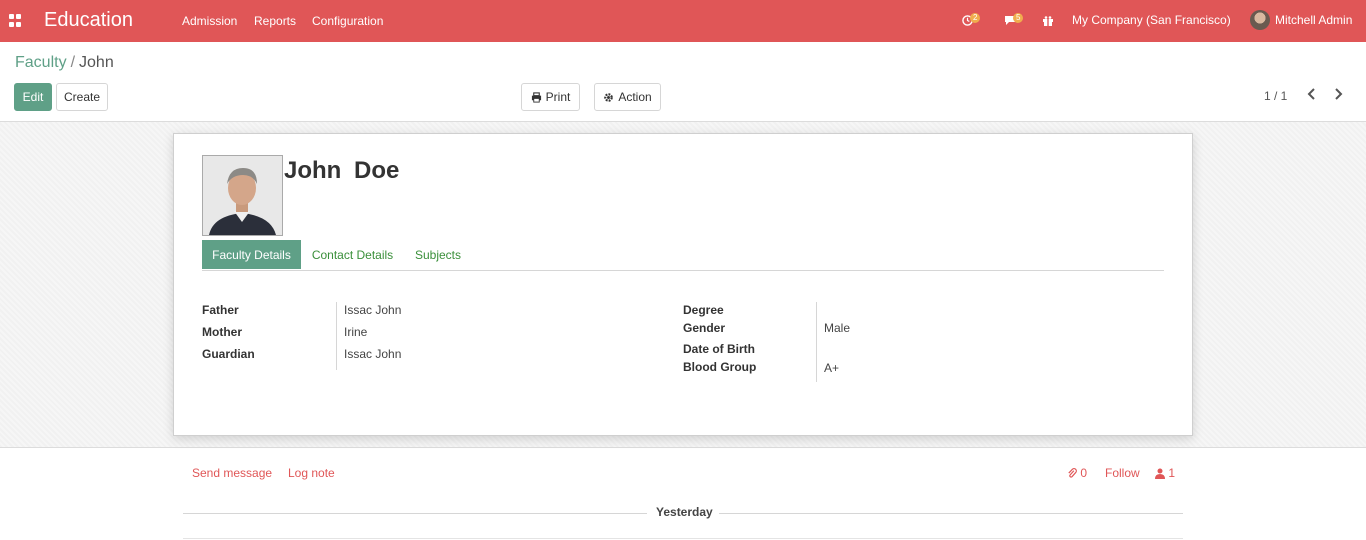 This screenshot has height=540, width=1366. I want to click on print-label: Print, so click(558, 97).